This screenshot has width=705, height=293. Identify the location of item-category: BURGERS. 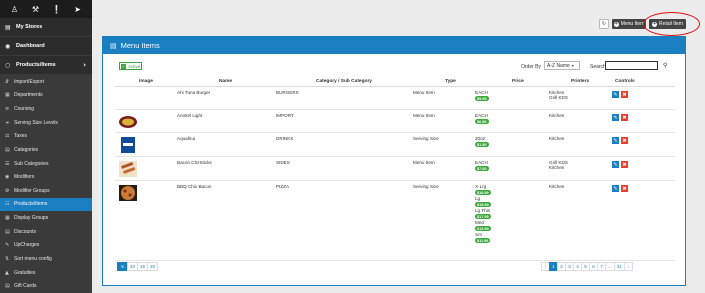
(287, 92).